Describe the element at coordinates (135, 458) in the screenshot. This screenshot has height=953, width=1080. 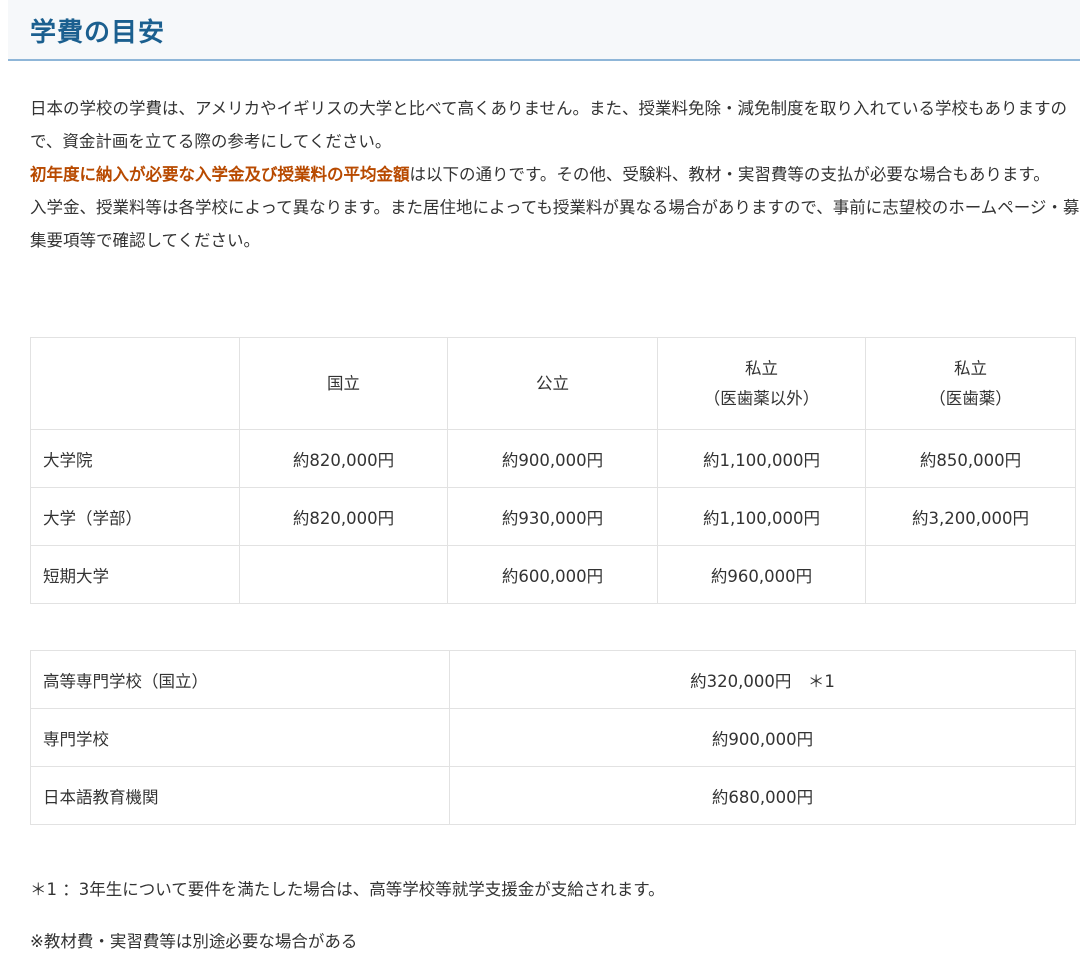
I see `row-label: 大学院` at that location.